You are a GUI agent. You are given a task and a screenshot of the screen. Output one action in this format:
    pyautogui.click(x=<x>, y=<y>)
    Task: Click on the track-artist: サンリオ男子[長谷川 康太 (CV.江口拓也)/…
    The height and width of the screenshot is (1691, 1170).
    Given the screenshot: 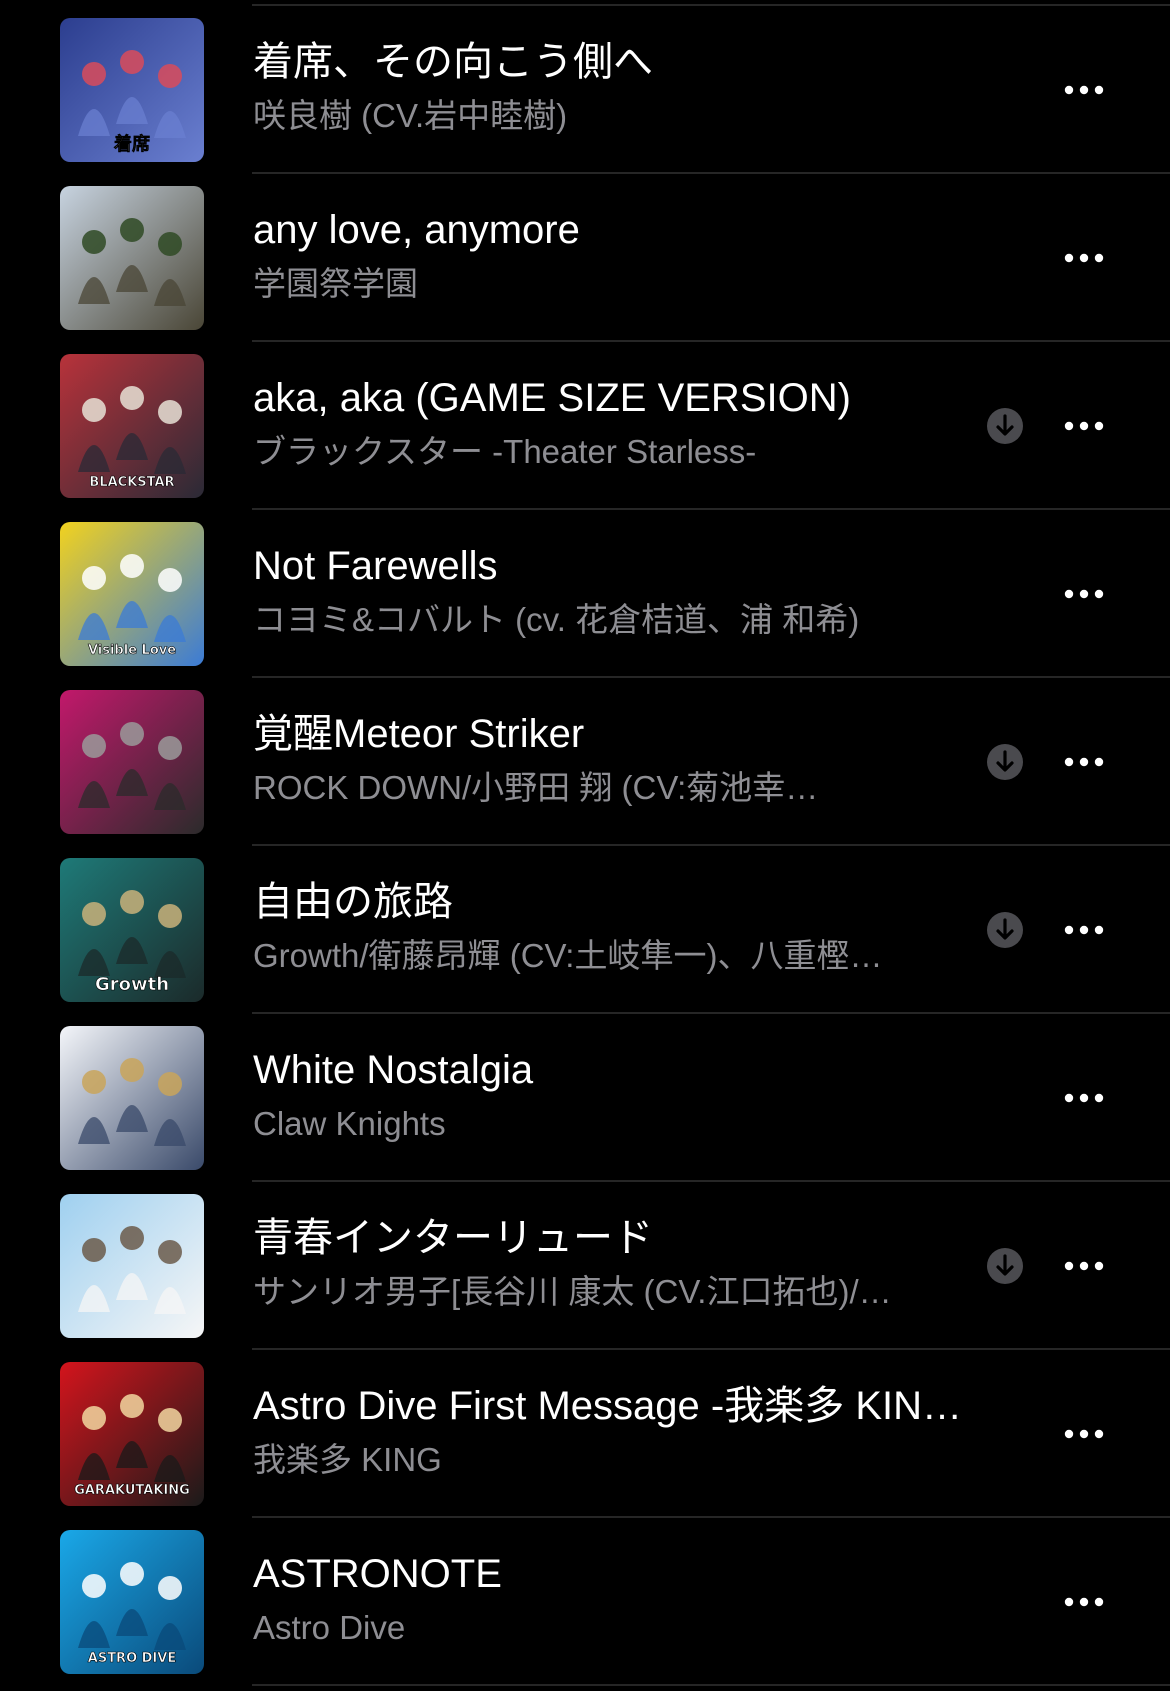 What is the action you would take?
    pyautogui.click(x=572, y=1291)
    